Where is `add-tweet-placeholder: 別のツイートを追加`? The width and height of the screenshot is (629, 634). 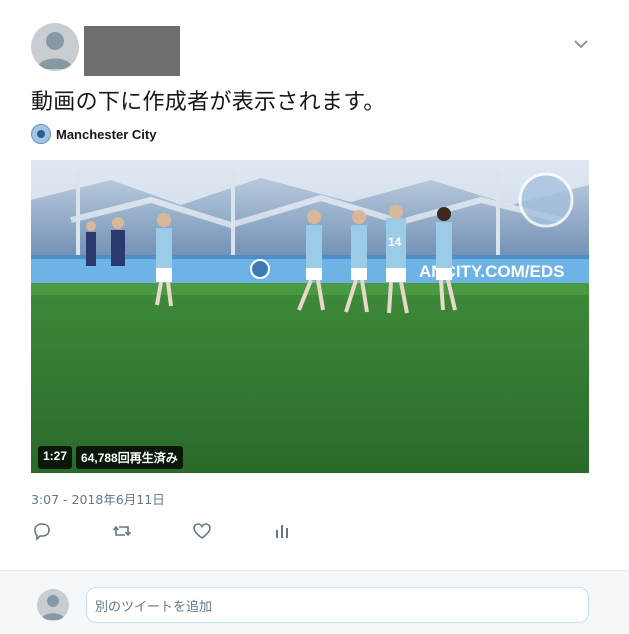
add-tweet-placeholder: 別のツイートを追加 is located at coordinates (154, 607).